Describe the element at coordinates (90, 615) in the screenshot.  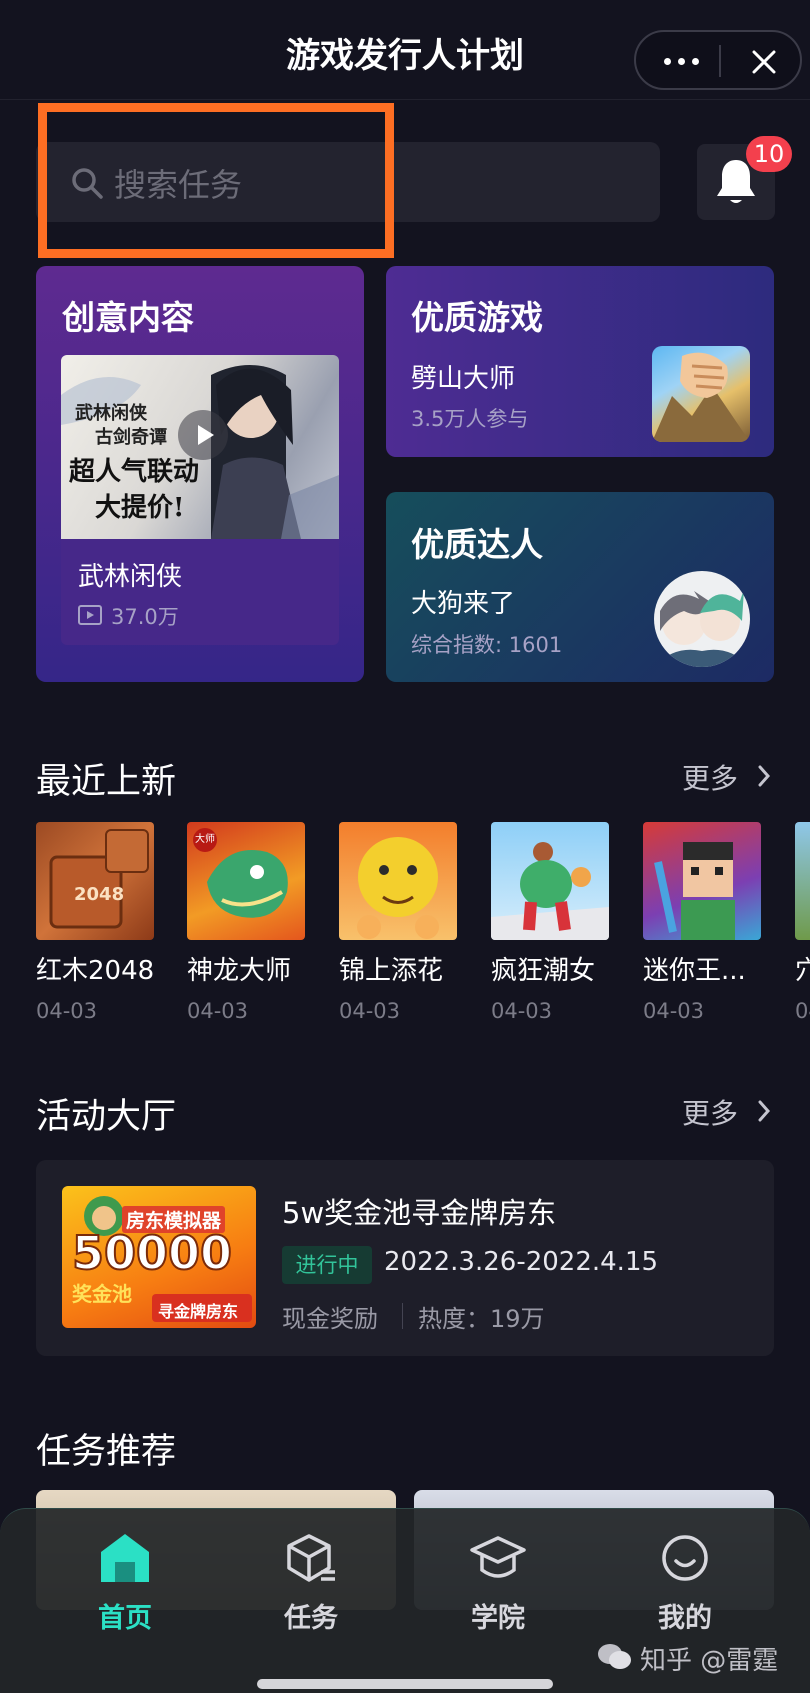
I see `video-views-icon` at that location.